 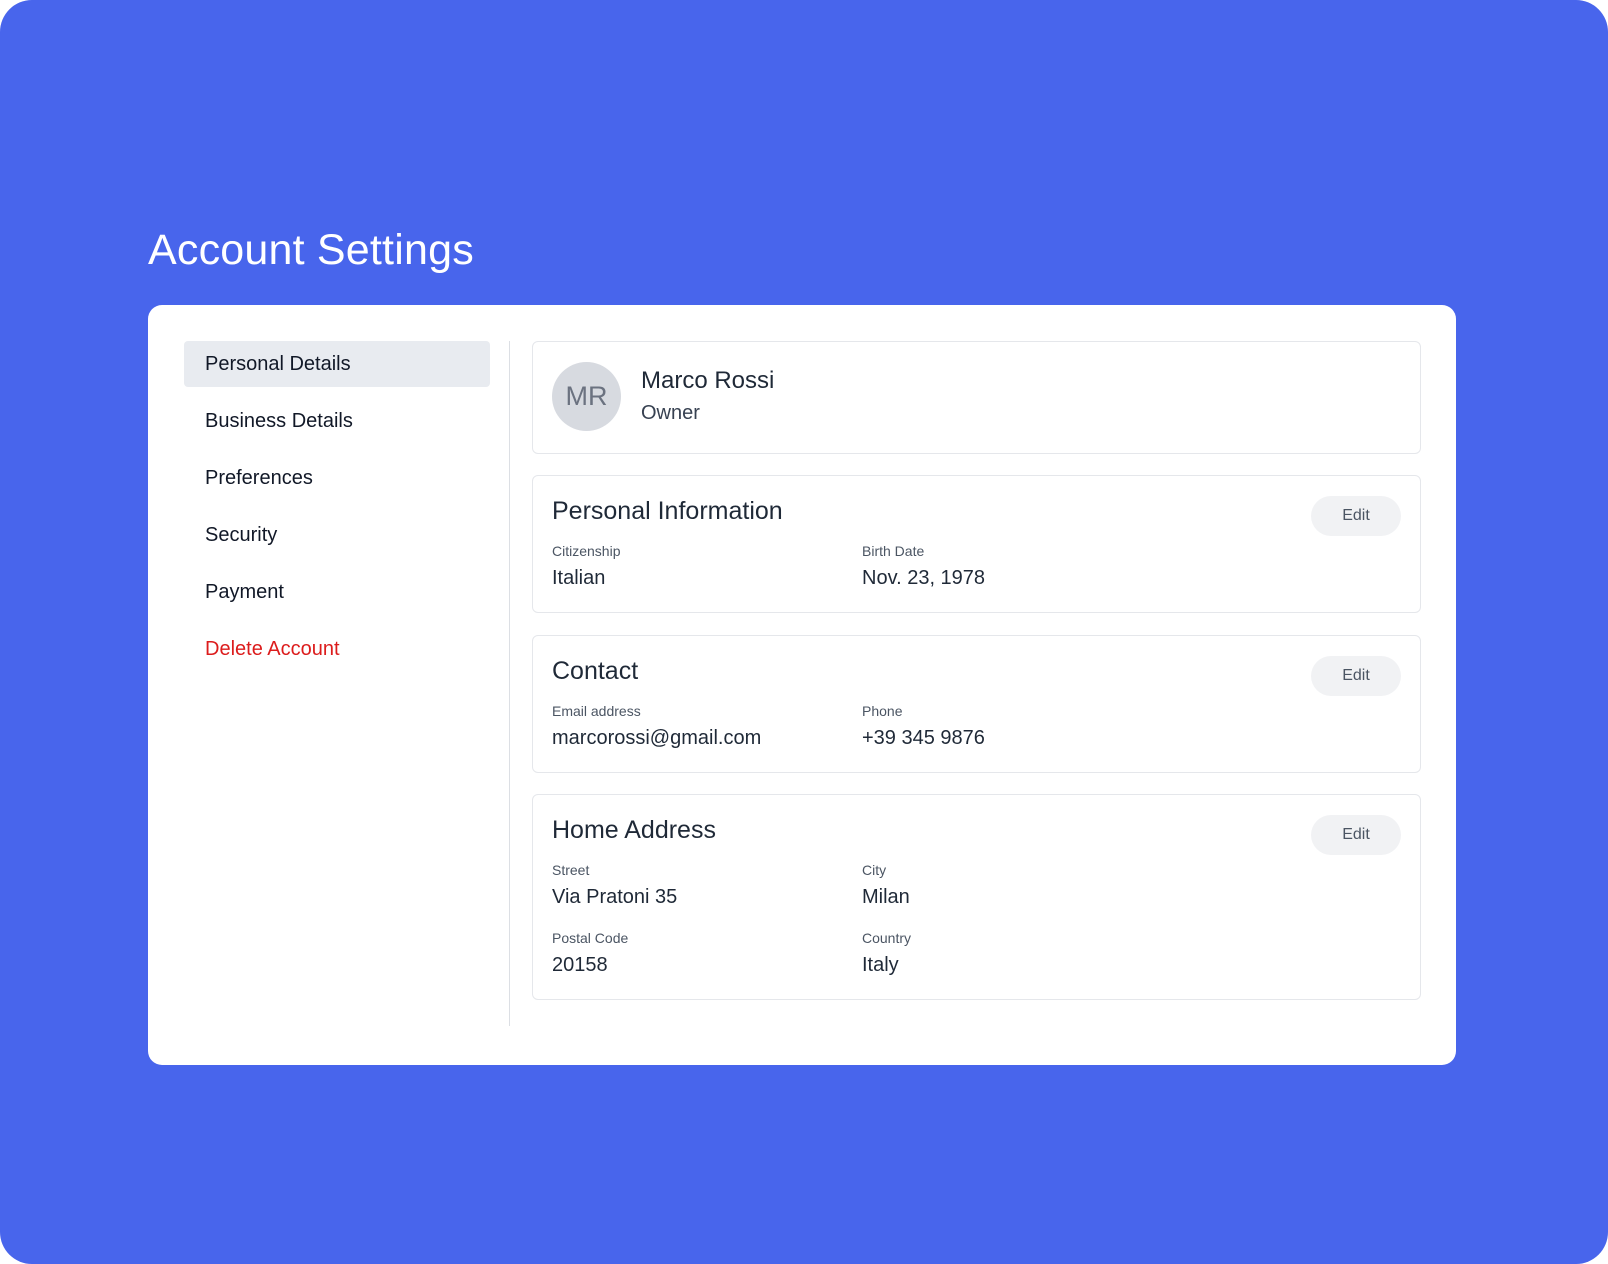 What do you see at coordinates (923, 738) in the screenshot?
I see `field-value: +39 345 9876` at bounding box center [923, 738].